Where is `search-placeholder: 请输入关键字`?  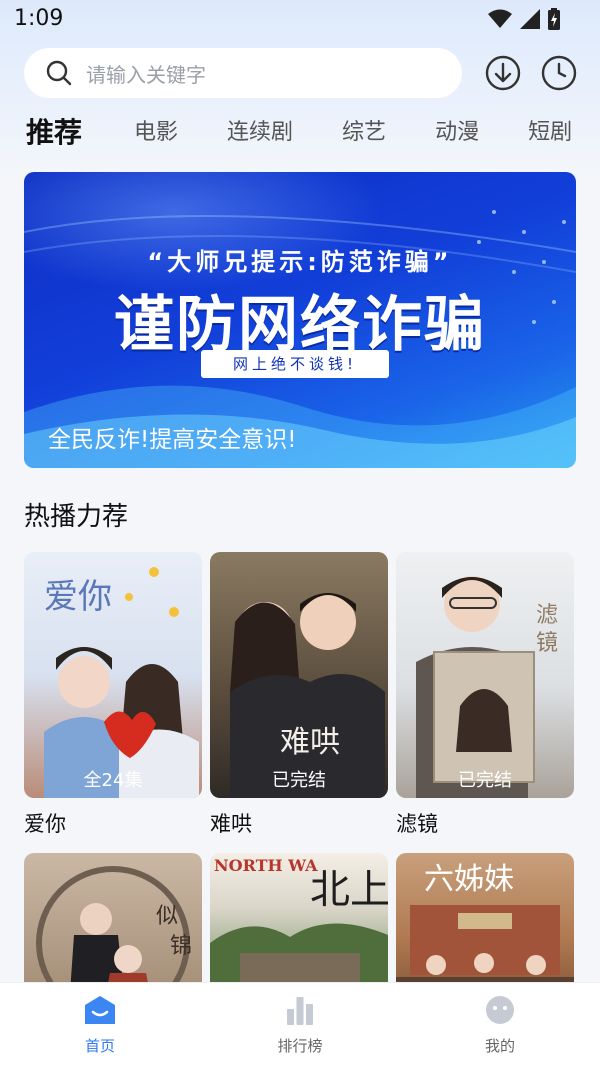 search-placeholder: 请输入关键字 is located at coordinates (146, 74).